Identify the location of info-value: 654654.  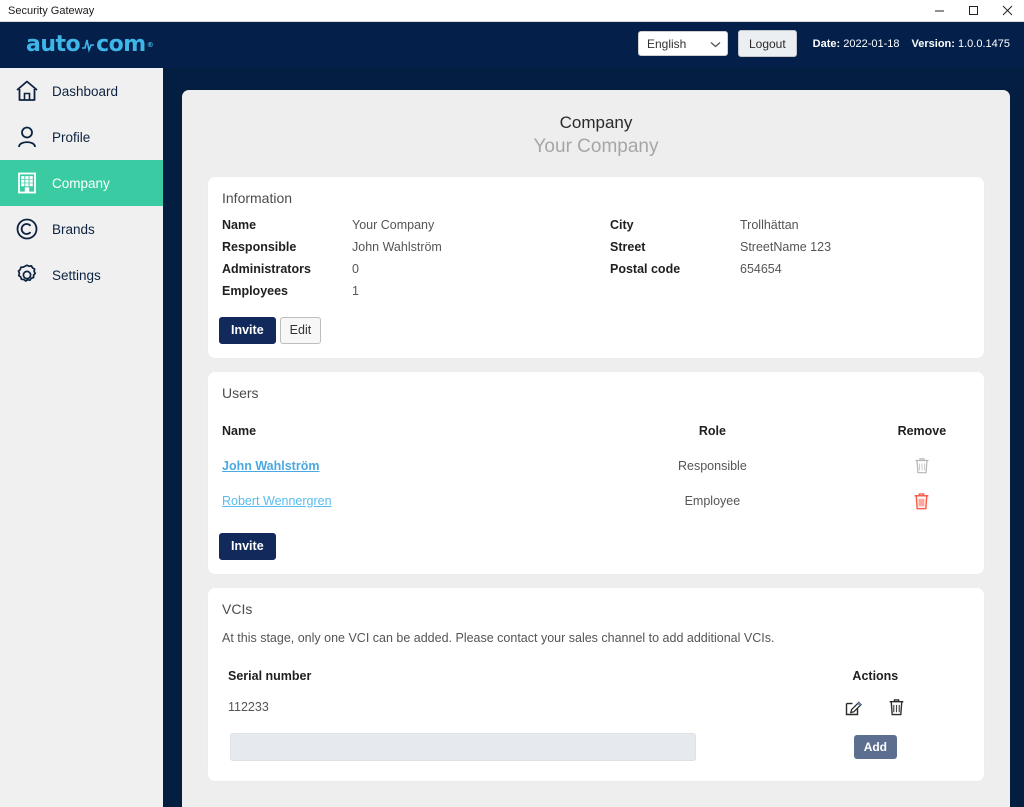
(761, 269).